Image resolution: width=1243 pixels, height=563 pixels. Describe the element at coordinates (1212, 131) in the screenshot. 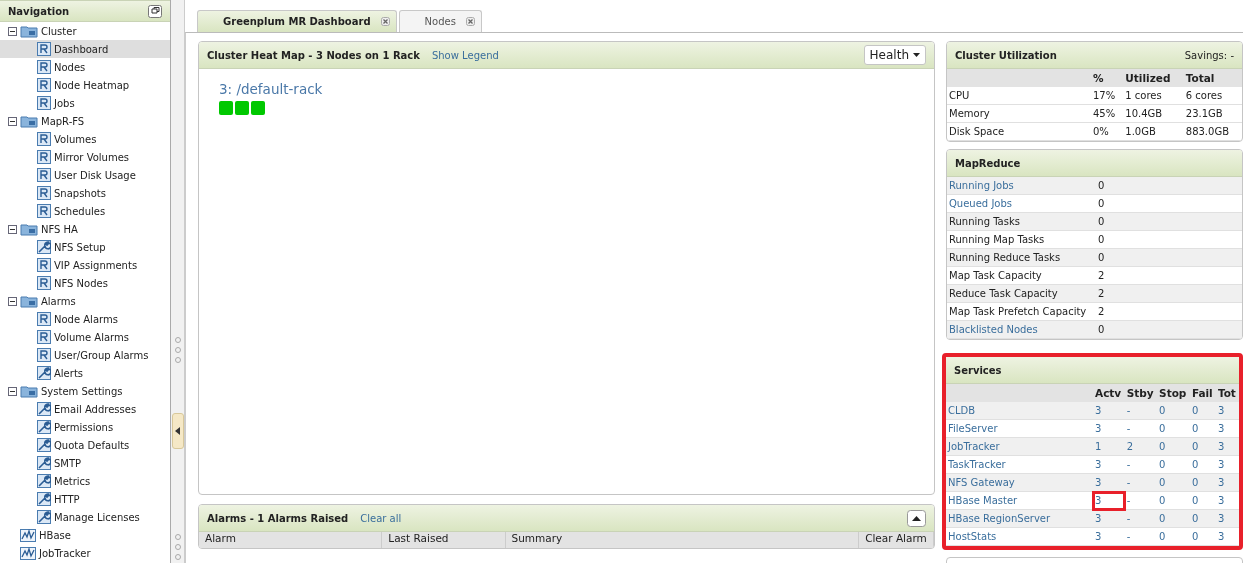

I see `table-cell: 883.0GB` at that location.